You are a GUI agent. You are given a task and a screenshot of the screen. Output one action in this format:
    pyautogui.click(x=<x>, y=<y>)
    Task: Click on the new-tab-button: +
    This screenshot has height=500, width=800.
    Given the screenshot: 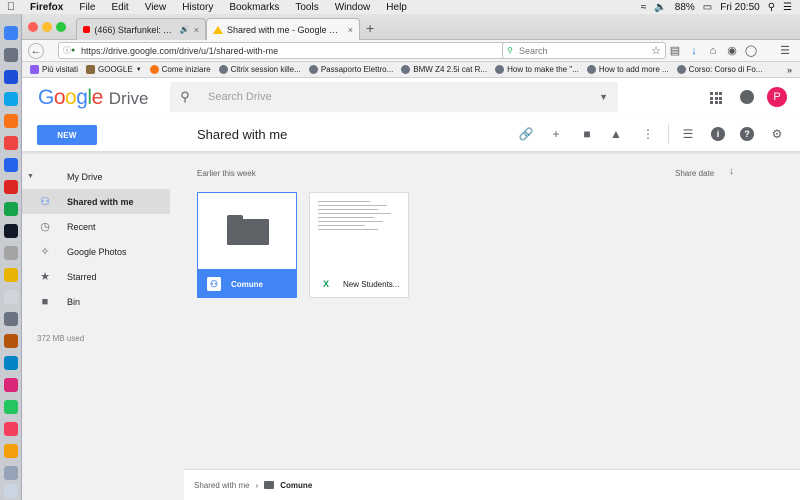 What is the action you would take?
    pyautogui.click(x=370, y=28)
    